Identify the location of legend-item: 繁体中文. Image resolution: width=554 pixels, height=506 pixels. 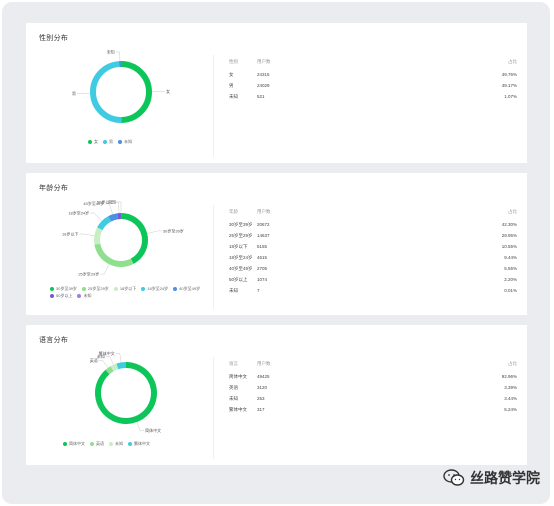
(139, 443).